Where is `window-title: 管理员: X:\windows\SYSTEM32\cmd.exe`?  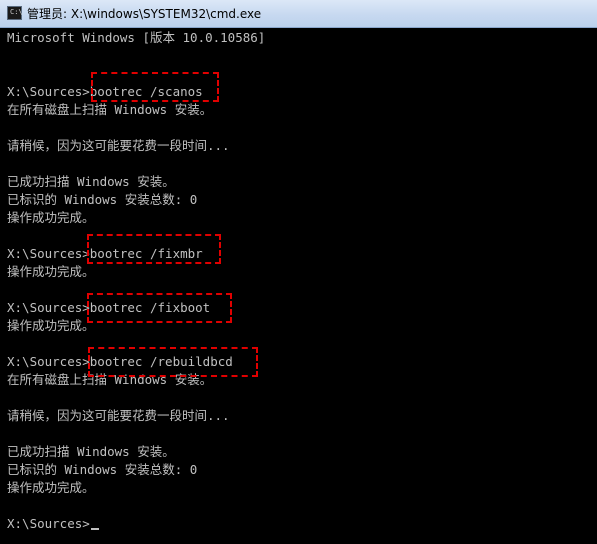
window-title: 管理员: X:\windows\SYSTEM32\cmd.exe is located at coordinates (144, 14).